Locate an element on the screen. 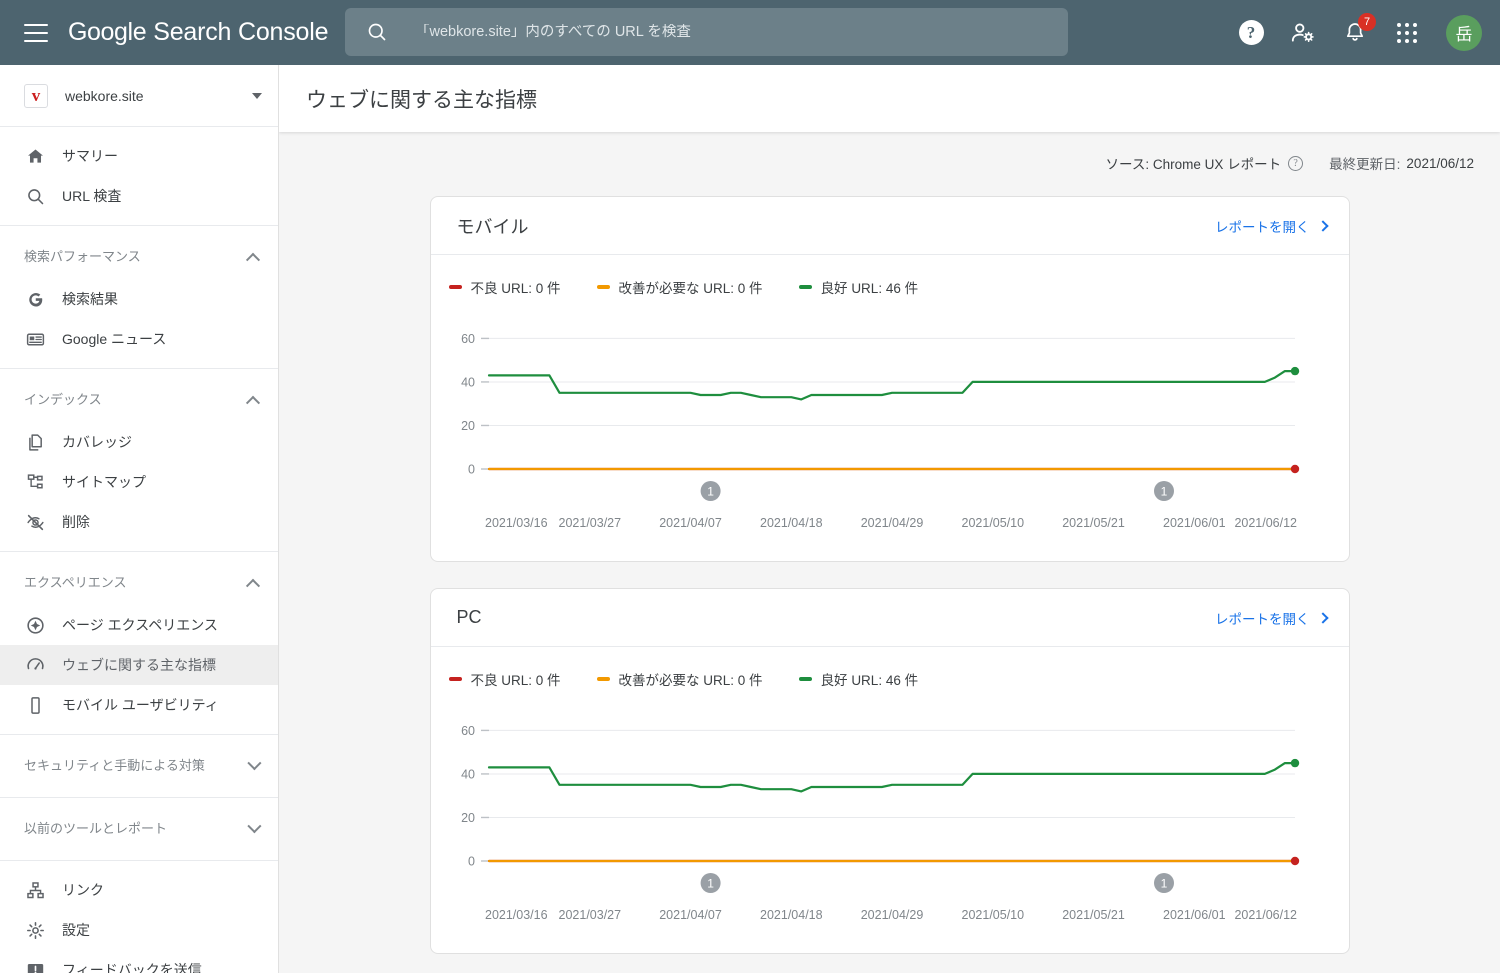  x-tick-label: 2021/05/21 is located at coordinates (1093, 915).